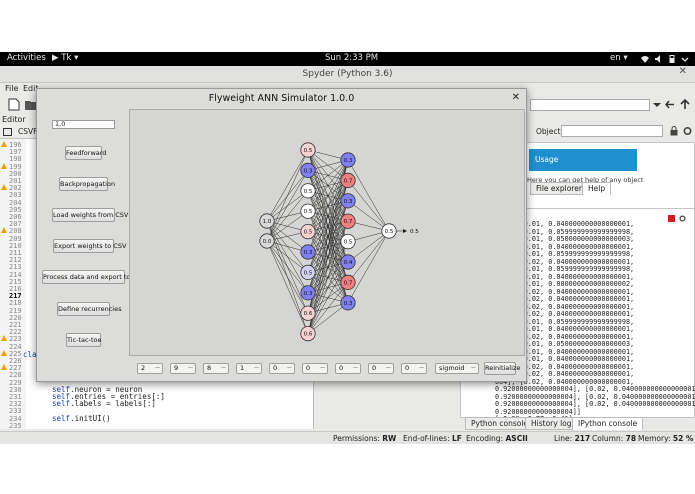 Image resolution: width=695 pixels, height=494 pixels. I want to click on reinitialize-button: Reinitialize, so click(502, 368).